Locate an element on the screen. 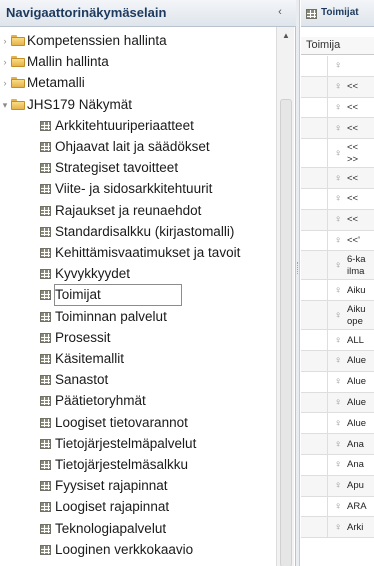 The image size is (374, 566). tree-item: Arkkitehtuuriperiaatteet is located at coordinates (137, 126).